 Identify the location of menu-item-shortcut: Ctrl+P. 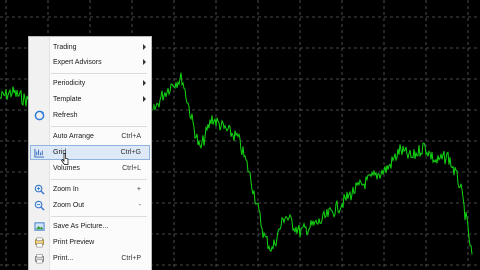
(131, 258).